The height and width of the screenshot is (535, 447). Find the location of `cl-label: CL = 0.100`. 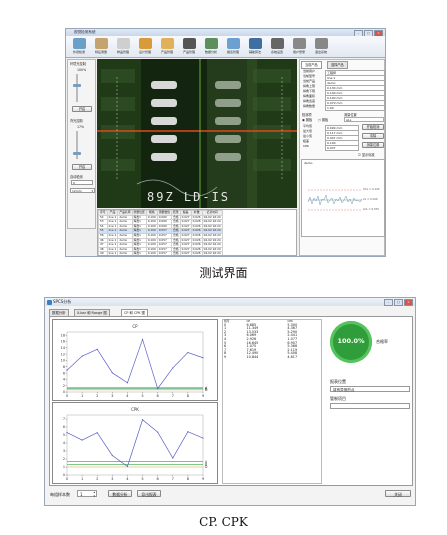

cl-label: CL = 0.100 is located at coordinates (370, 199).